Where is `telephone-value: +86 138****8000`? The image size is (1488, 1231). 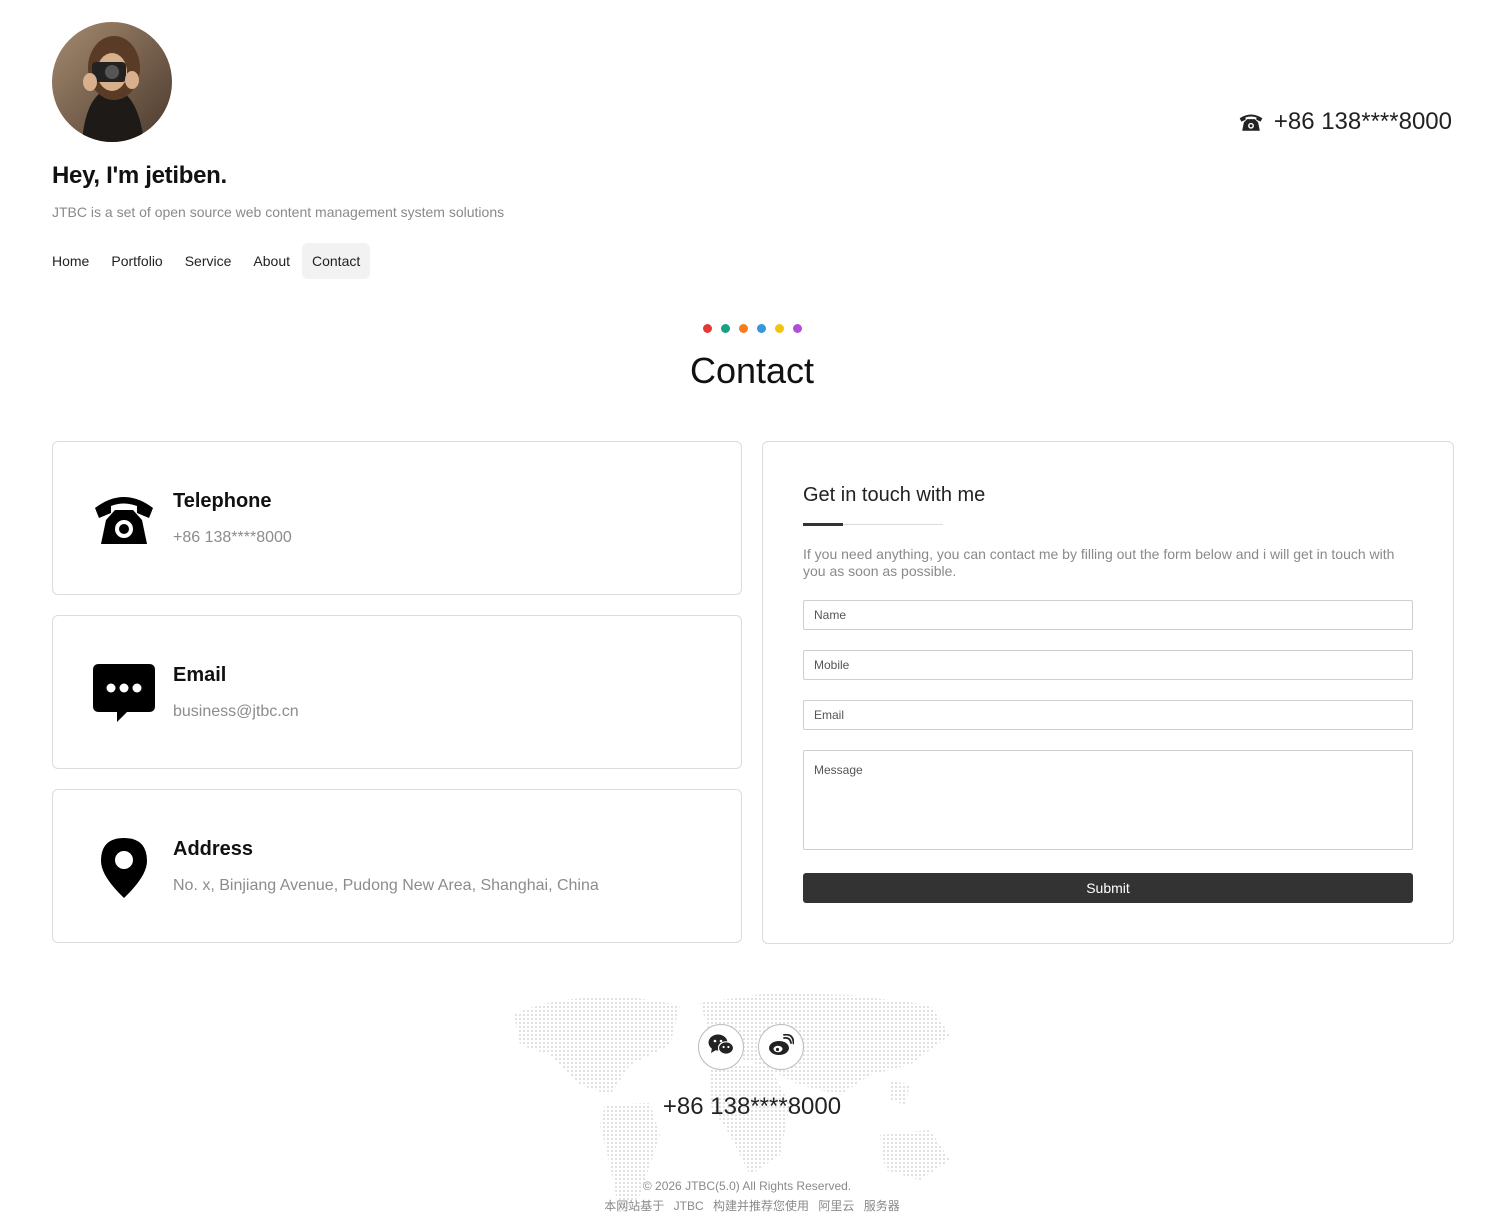 telephone-value: +86 138****8000 is located at coordinates (232, 538).